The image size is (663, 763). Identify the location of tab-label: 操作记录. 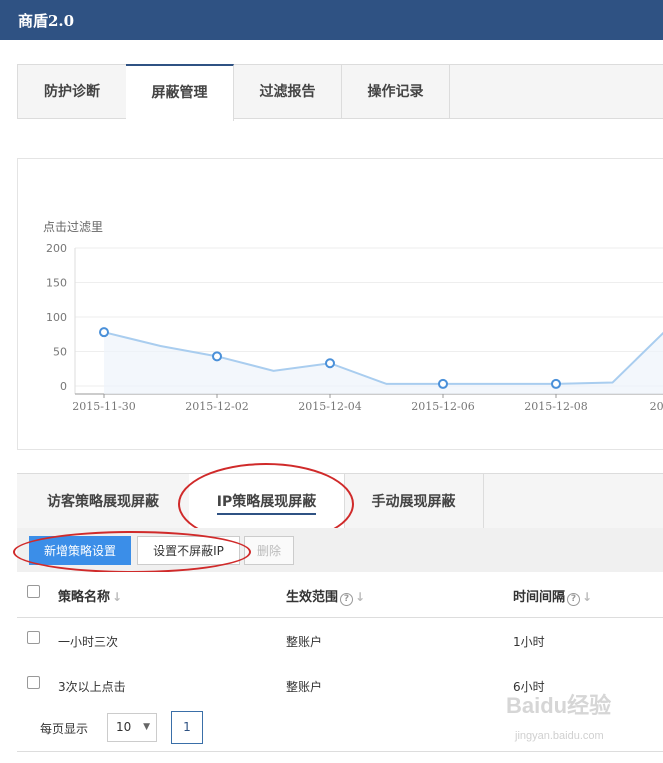
(395, 92).